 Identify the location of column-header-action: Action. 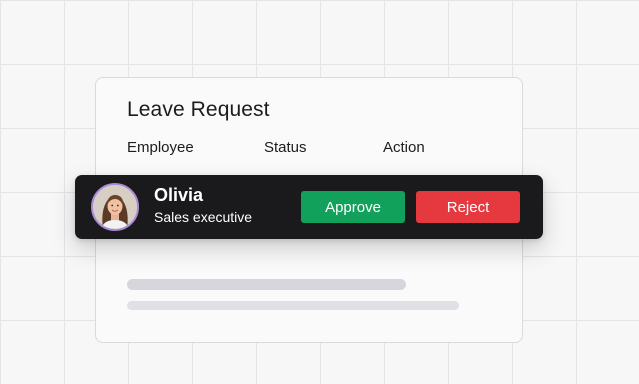
(404, 147).